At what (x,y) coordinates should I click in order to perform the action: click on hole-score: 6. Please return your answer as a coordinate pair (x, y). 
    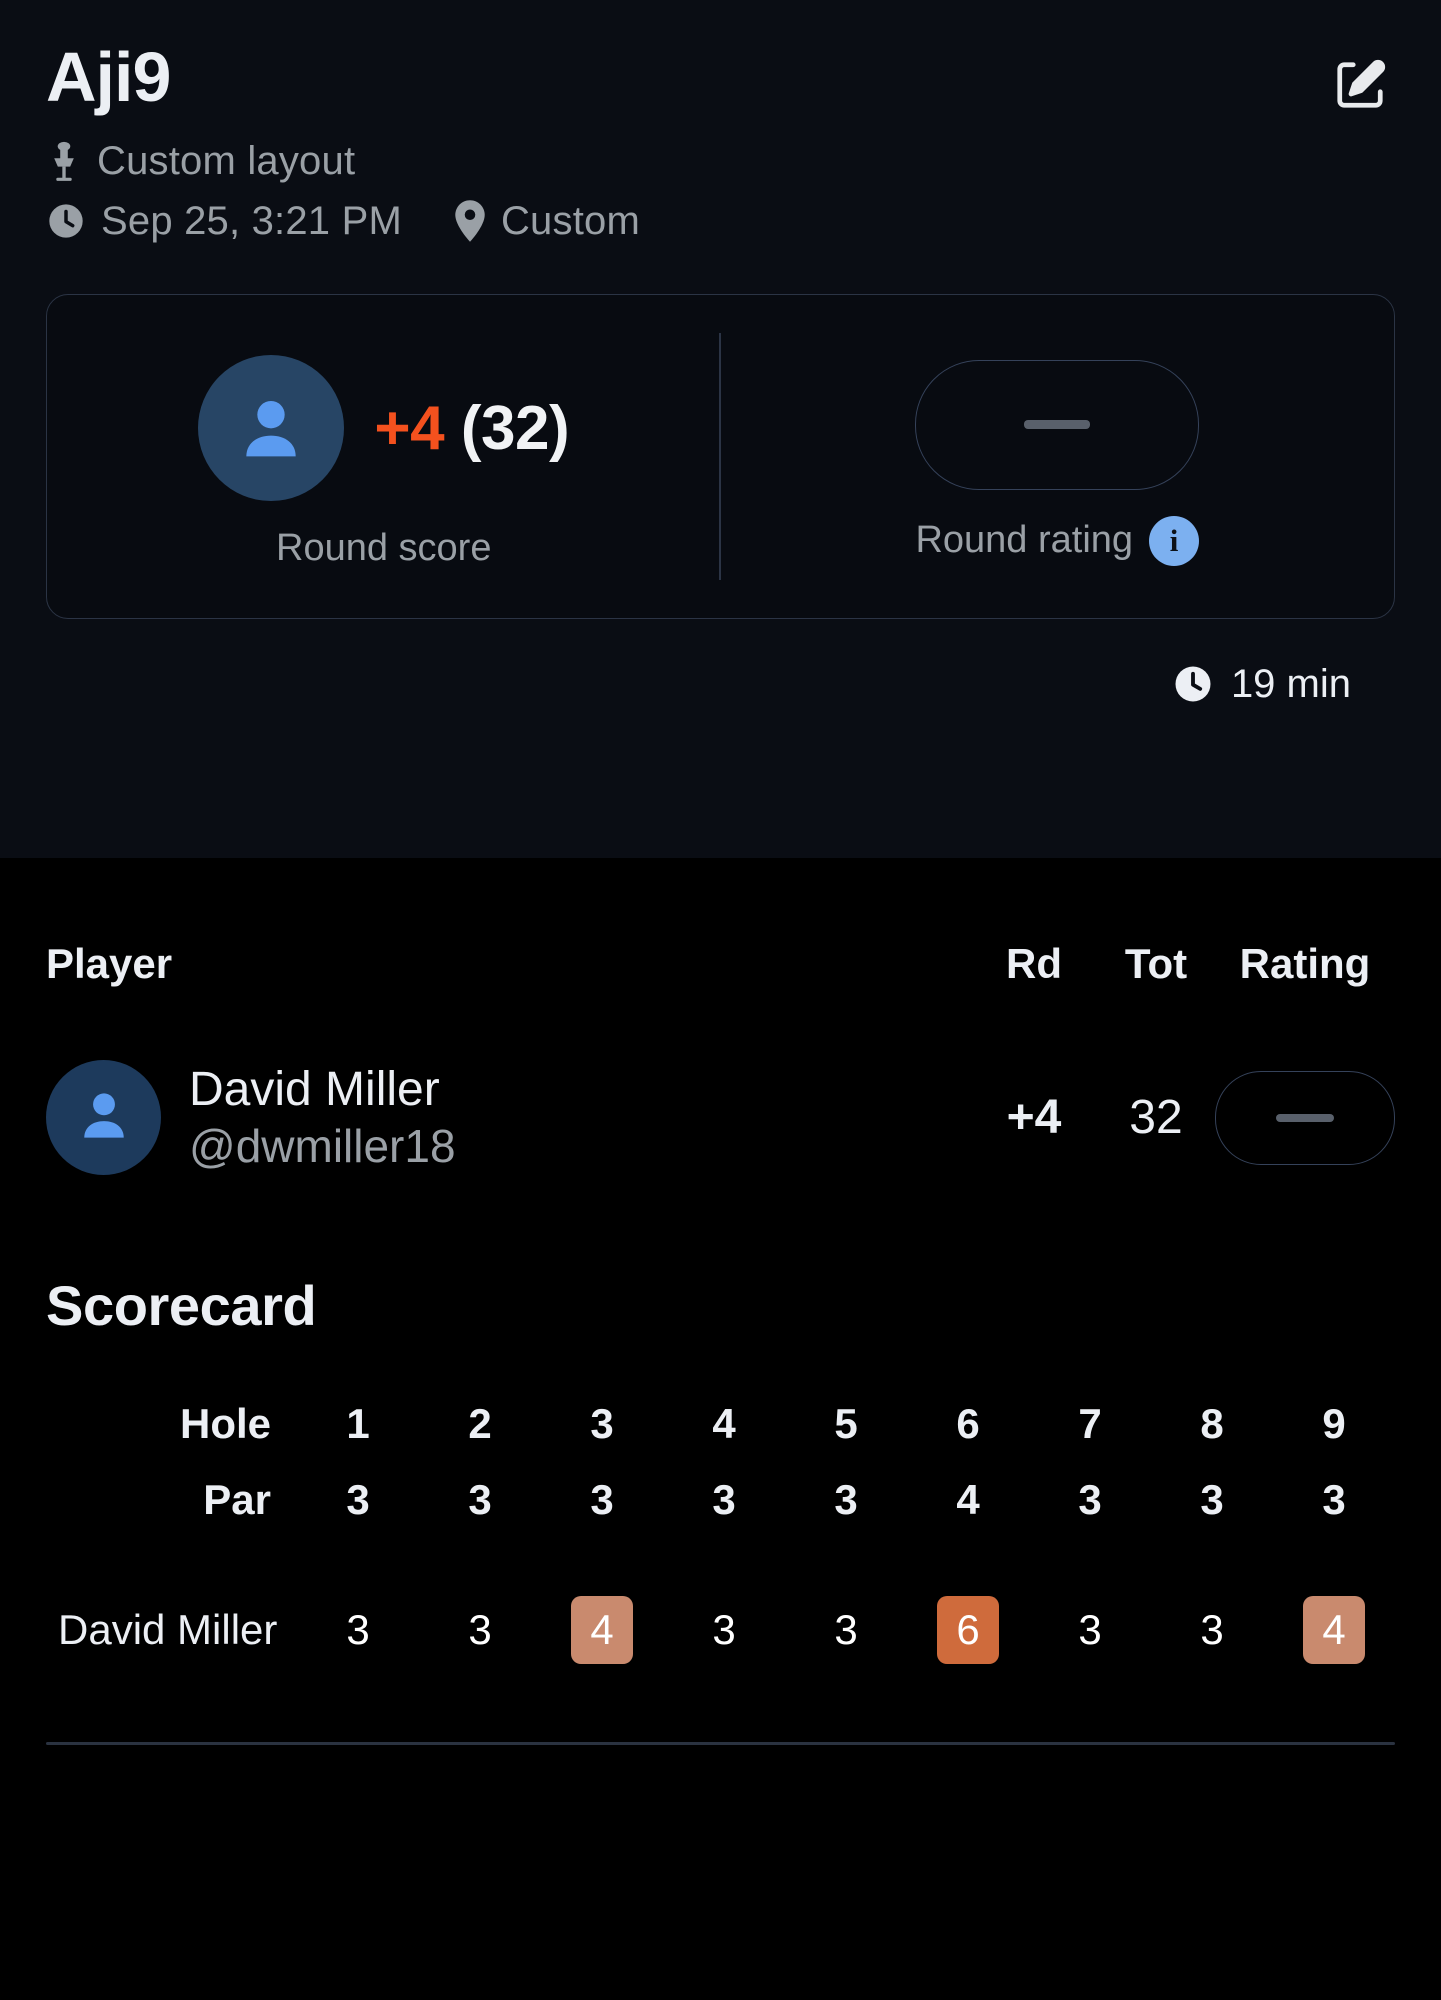
    Looking at the image, I should click on (968, 1630).